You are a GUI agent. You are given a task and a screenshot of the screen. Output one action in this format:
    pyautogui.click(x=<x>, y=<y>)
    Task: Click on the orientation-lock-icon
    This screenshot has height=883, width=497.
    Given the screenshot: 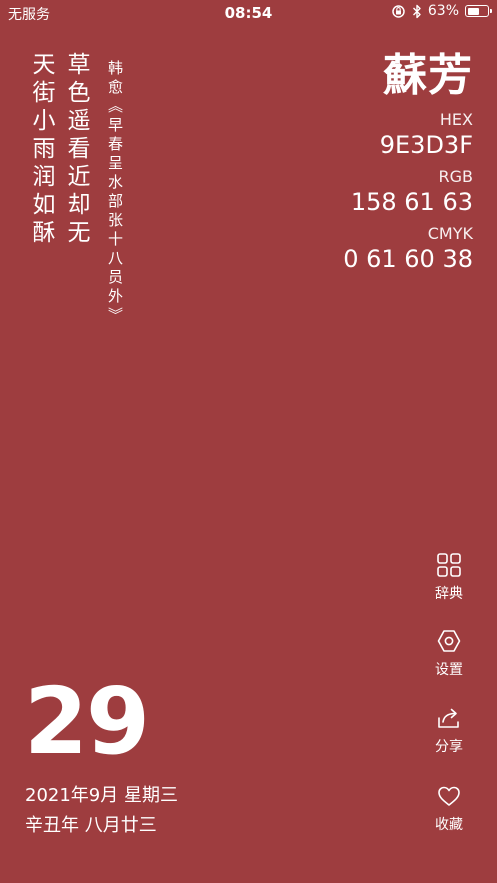 What is the action you would take?
    pyautogui.click(x=398, y=11)
    